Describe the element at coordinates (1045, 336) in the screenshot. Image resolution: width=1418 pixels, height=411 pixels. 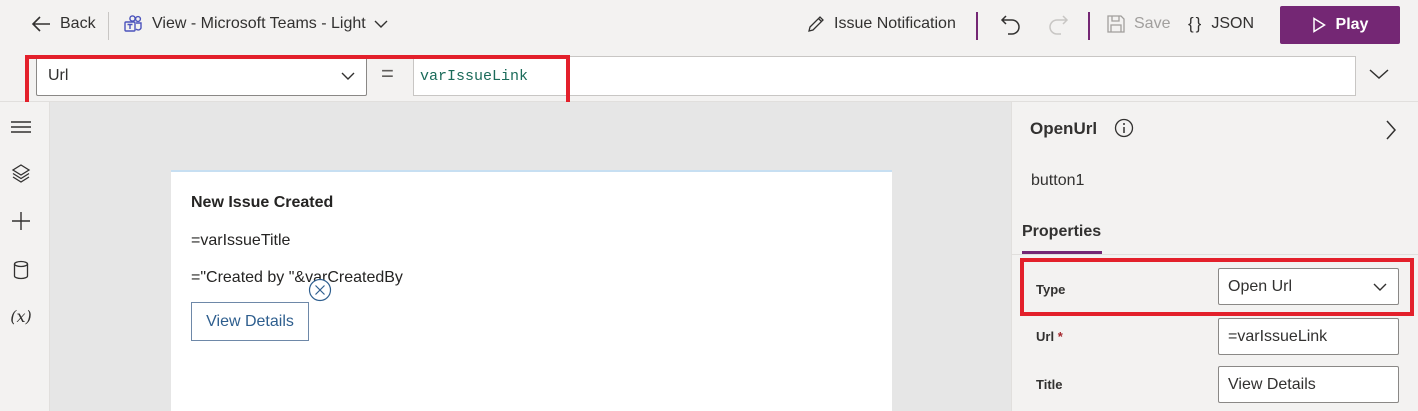
I see `url-label-text: Url` at that location.